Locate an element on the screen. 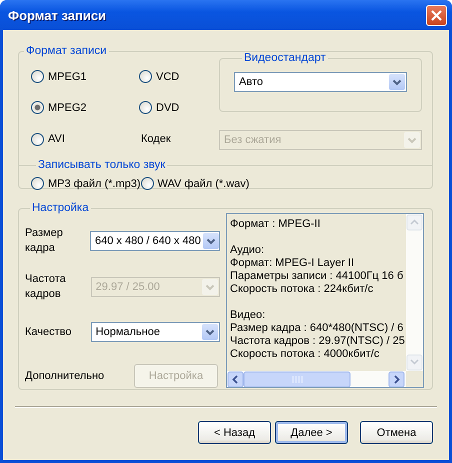 The width and height of the screenshot is (452, 463). radio-label: MPEG1 is located at coordinates (67, 76).